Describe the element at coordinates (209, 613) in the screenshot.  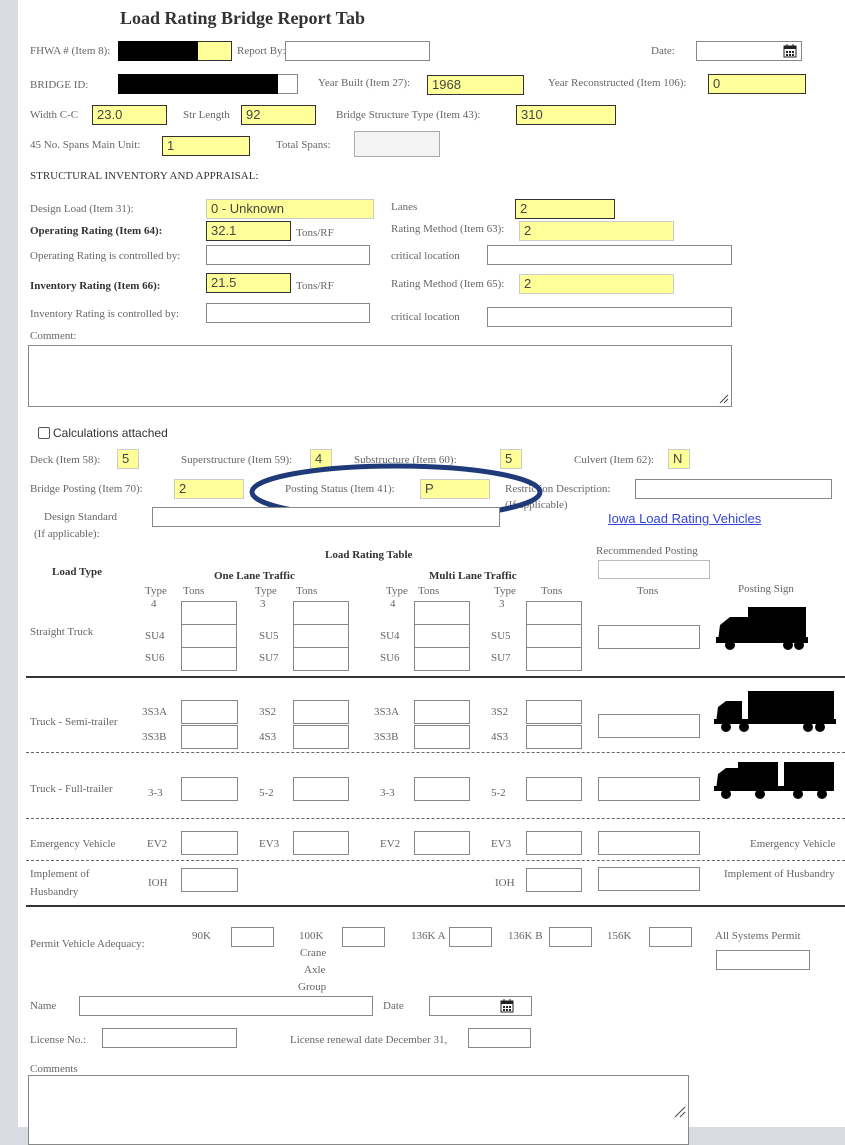
I see `st-one-t4-tons` at that location.